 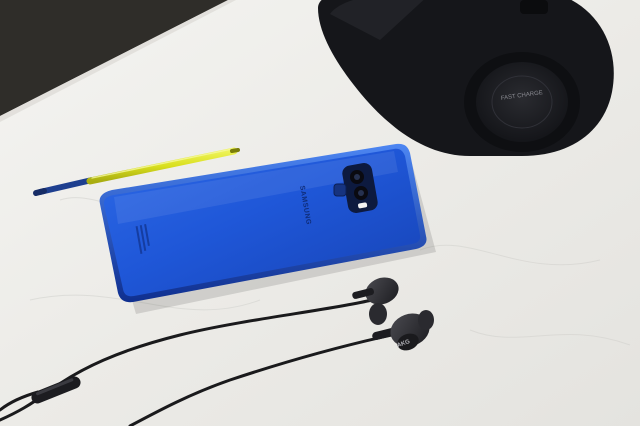 What do you see at coordinates (534, 7) in the screenshot?
I see `charger-cable-plug` at bounding box center [534, 7].